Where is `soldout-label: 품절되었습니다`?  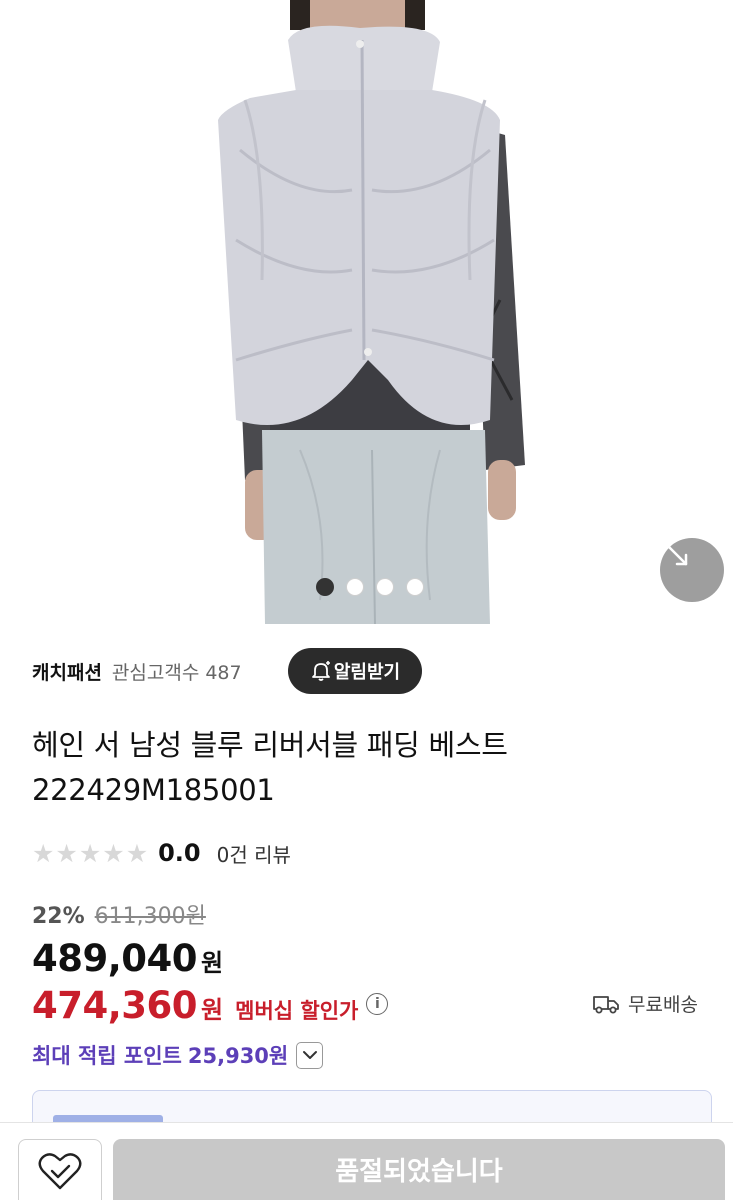 soldout-label: 품절되었습니다 is located at coordinates (419, 1172).